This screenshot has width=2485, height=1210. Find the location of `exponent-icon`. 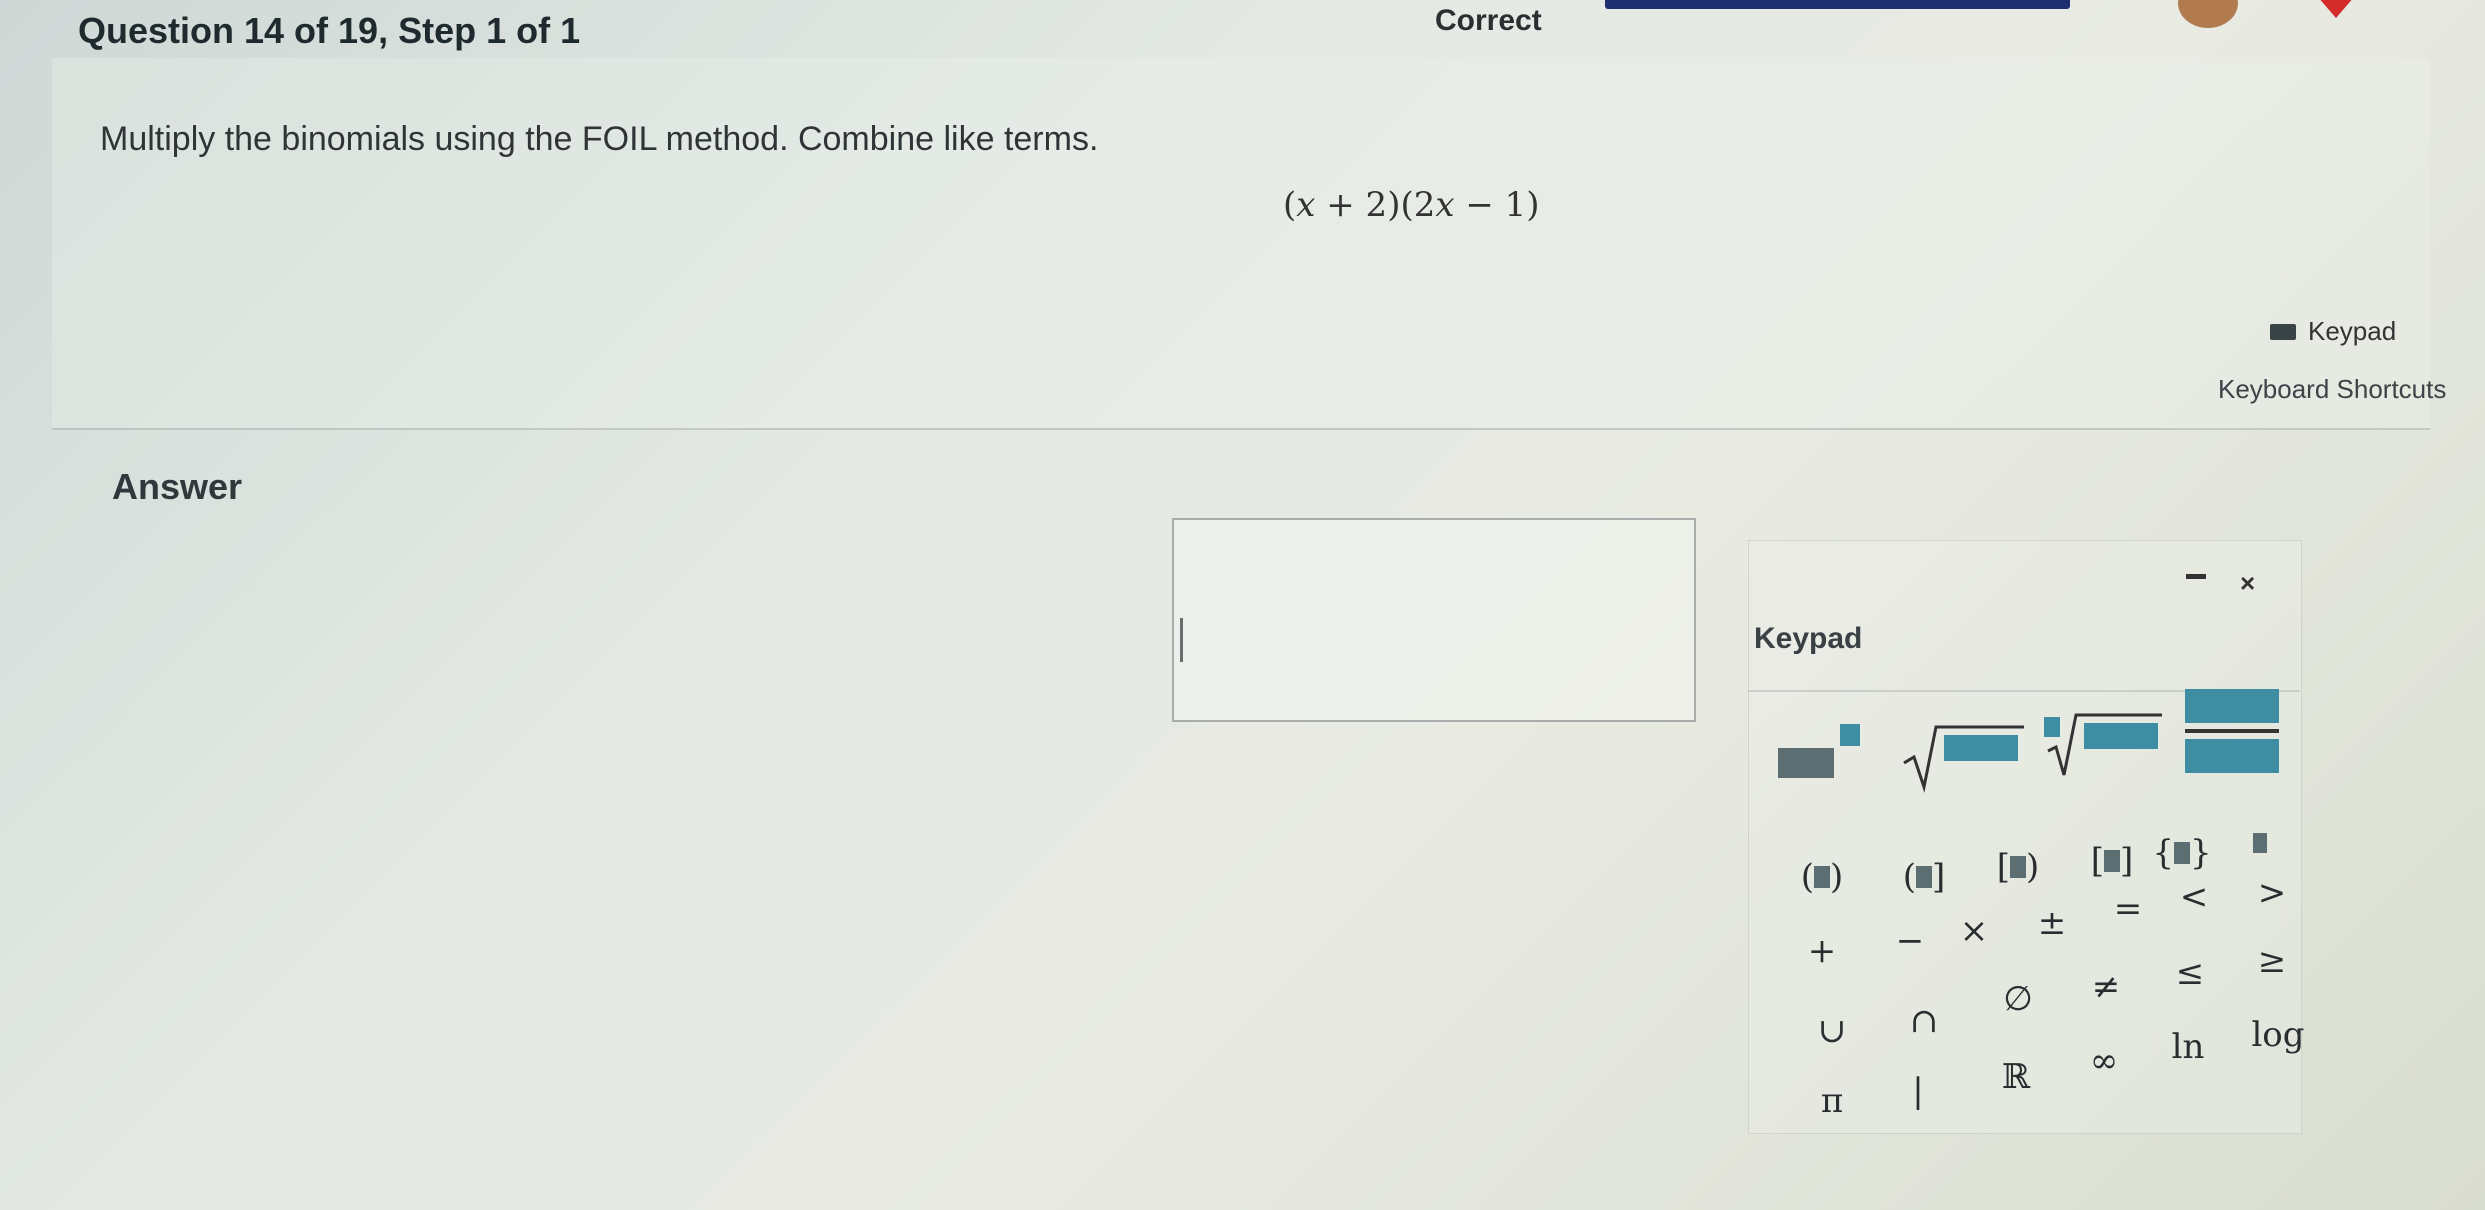

exponent-icon is located at coordinates (1819, 751).